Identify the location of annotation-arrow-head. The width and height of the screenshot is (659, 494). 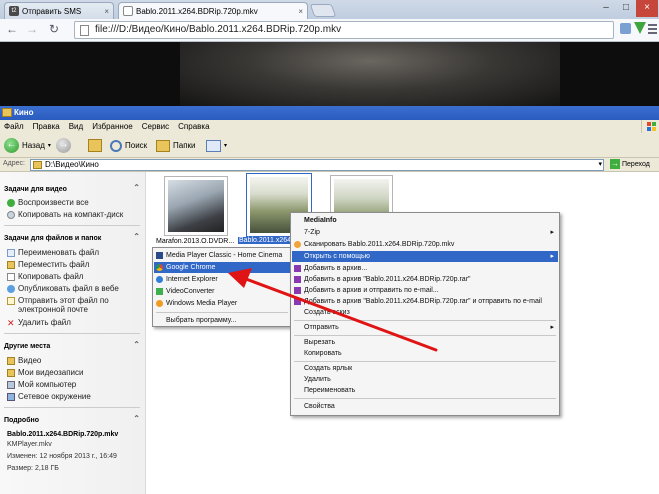
(240, 278).